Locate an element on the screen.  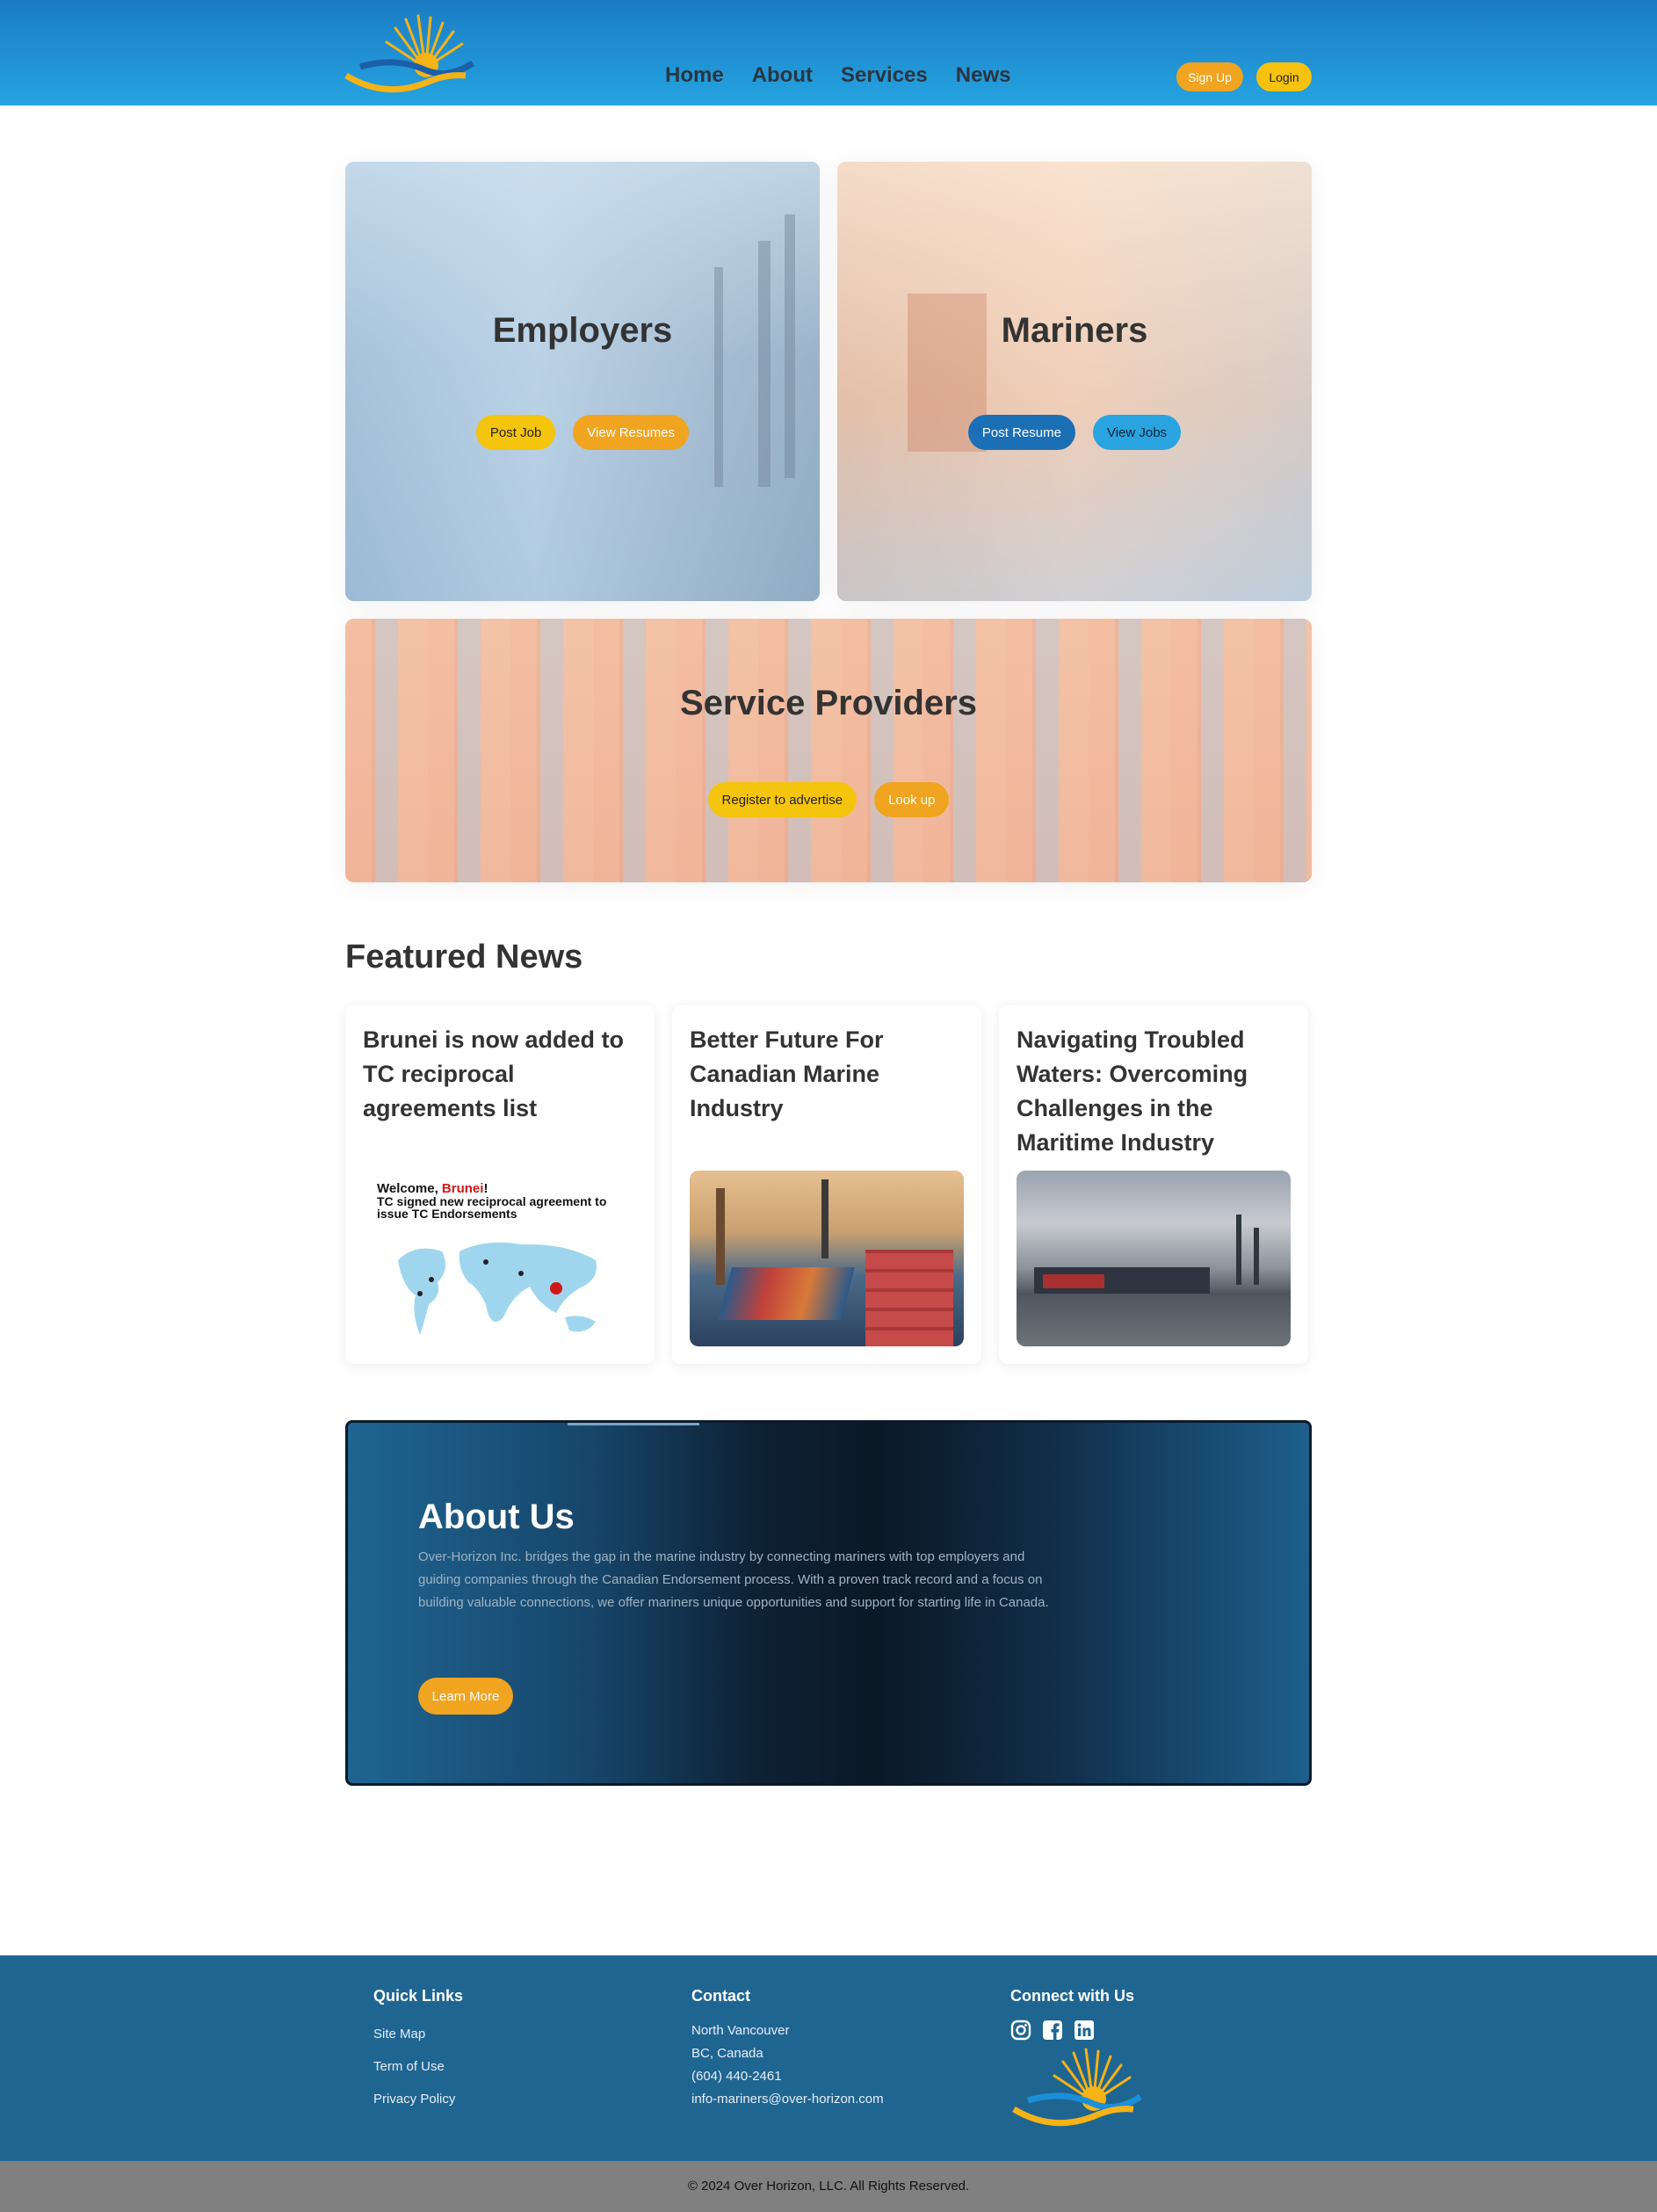
employers-title: Employers is located at coordinates (582, 331).